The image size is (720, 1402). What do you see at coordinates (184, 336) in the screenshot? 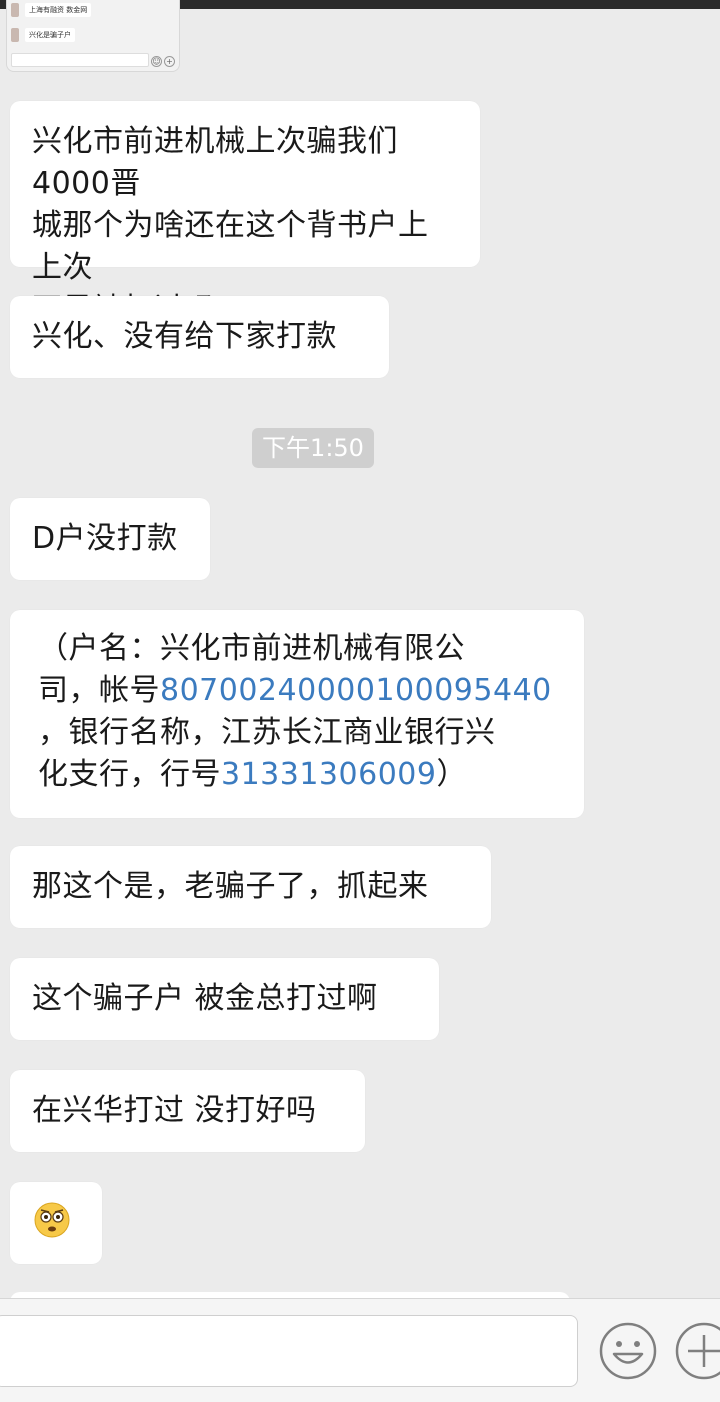
I see `message-text: 兴化、没有给下家打款` at bounding box center [184, 336].